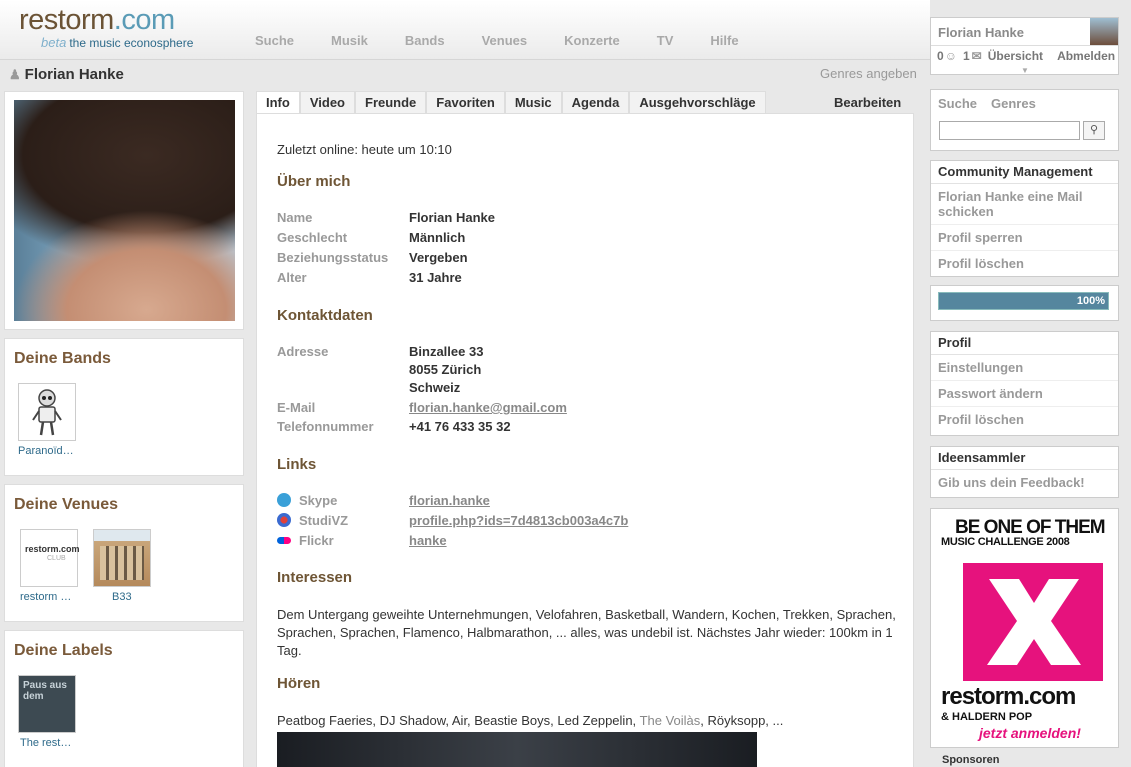  What do you see at coordinates (66, 504) in the screenshot?
I see `venues-title: Deine Venues` at bounding box center [66, 504].